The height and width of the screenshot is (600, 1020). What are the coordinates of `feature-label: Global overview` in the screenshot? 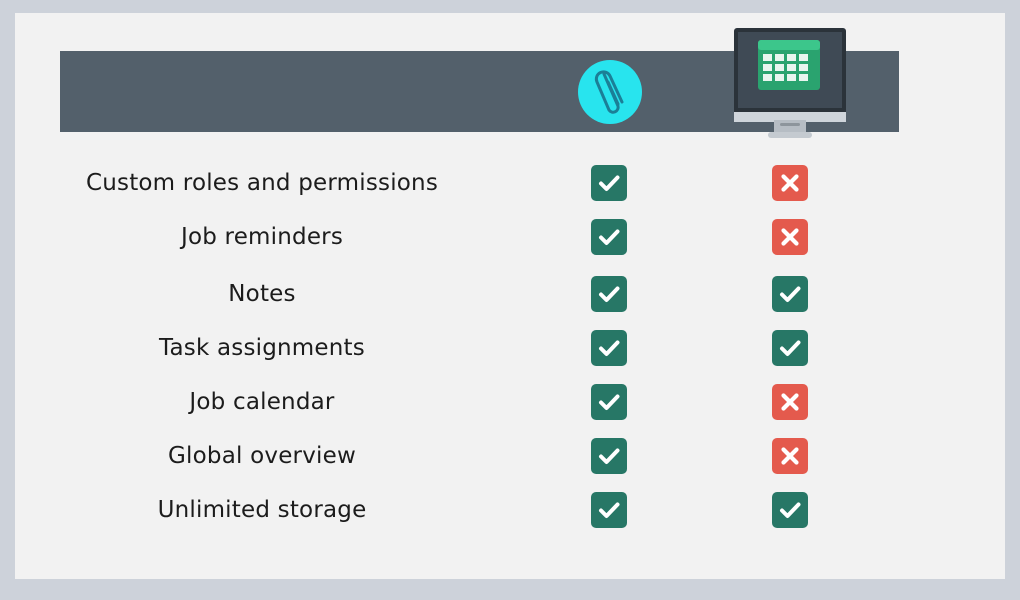 It's located at (262, 456).